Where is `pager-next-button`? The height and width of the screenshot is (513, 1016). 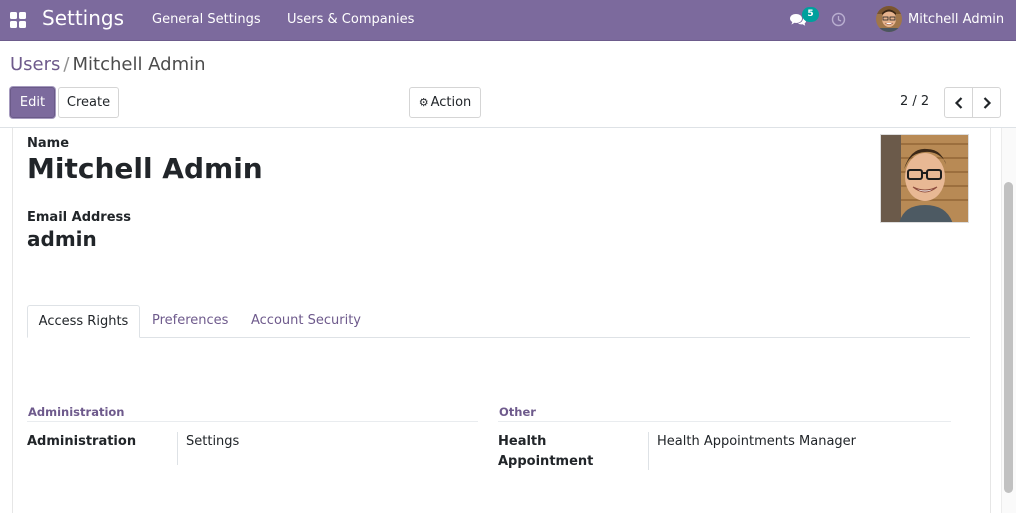 pager-next-button is located at coordinates (986, 102).